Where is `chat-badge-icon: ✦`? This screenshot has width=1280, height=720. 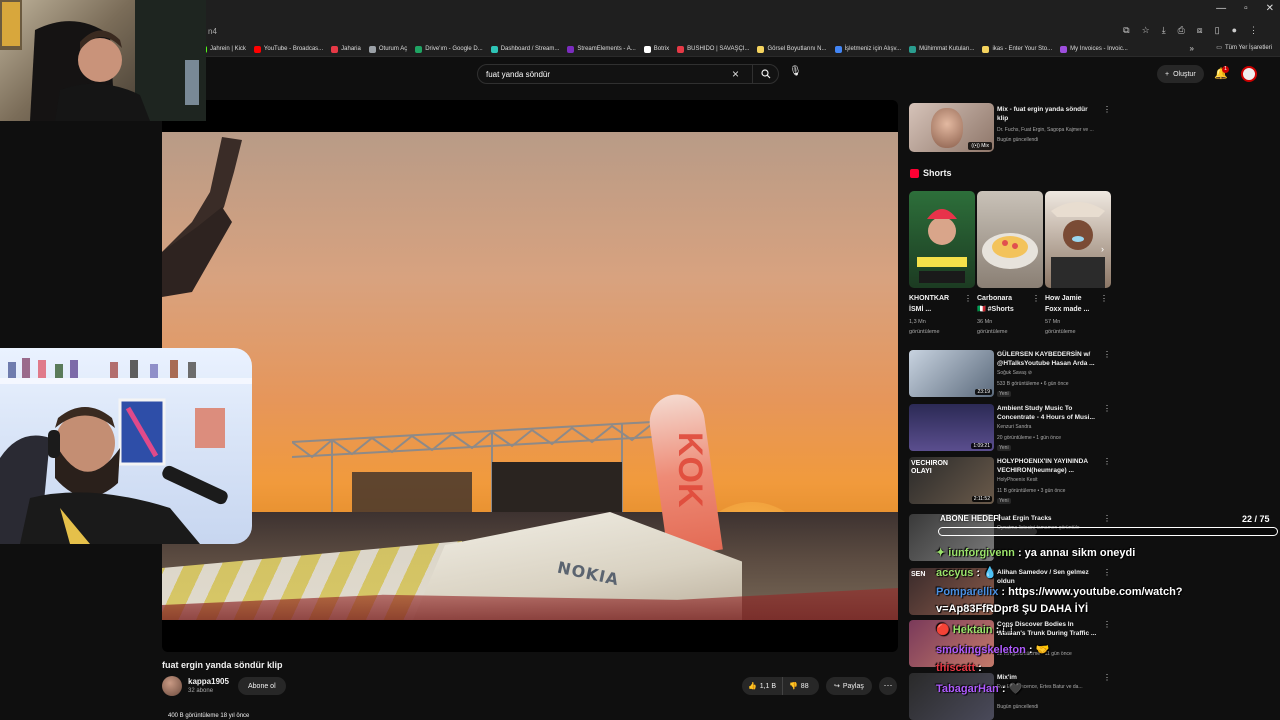 chat-badge-icon: ✦ is located at coordinates (942, 553).